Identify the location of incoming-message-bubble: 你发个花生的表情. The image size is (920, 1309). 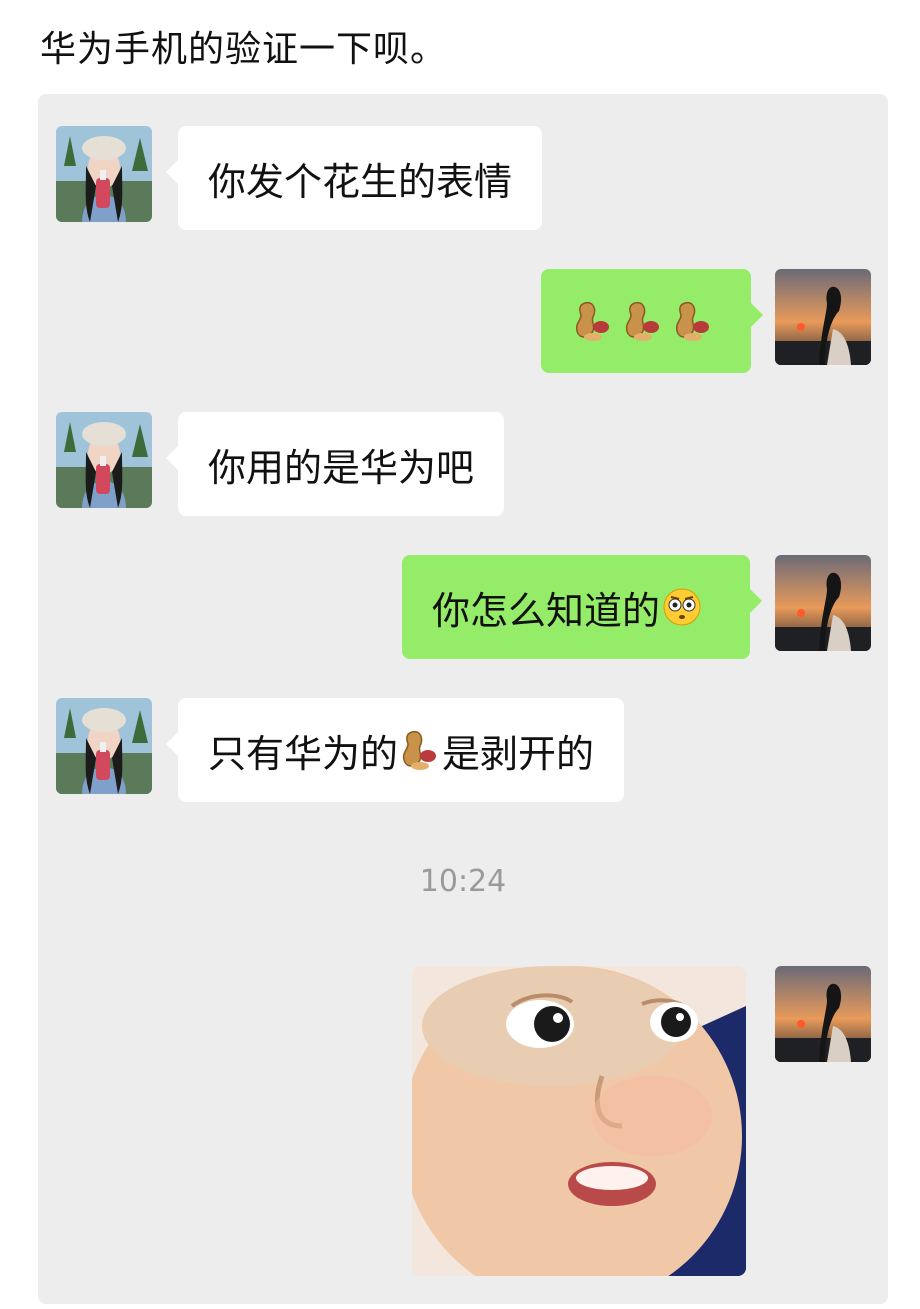
(354, 178).